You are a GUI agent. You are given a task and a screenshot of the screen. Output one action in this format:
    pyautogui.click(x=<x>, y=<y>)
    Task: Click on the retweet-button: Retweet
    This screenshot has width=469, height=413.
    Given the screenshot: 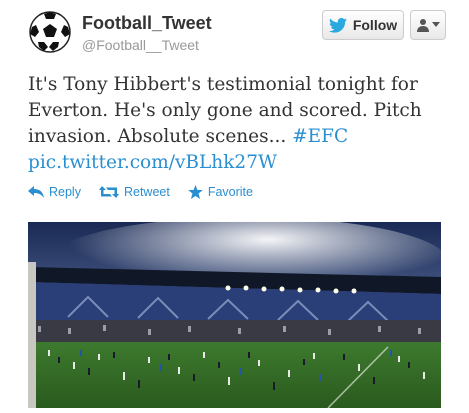 What is the action you would take?
    pyautogui.click(x=134, y=192)
    